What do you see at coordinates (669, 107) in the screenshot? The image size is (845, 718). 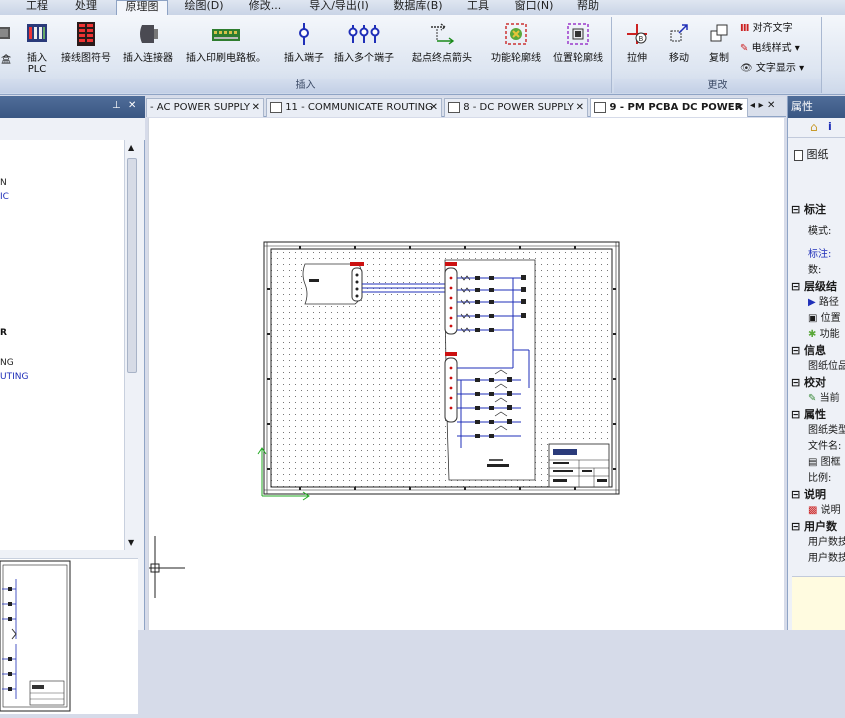 I see `doc-tab-active: 9 - PM PCBA DC POWER ✕` at bounding box center [669, 107].